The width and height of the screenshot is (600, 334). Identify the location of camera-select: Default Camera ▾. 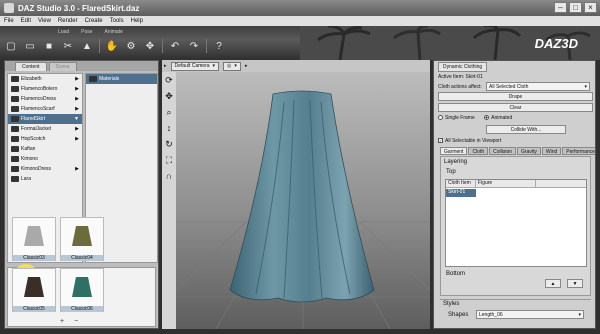
(195, 66).